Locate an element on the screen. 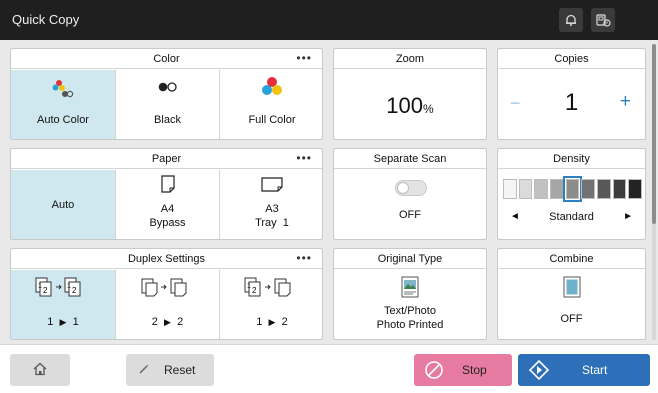 The width and height of the screenshot is (658, 393). original-type-panel-title: Original Type is located at coordinates (410, 259).